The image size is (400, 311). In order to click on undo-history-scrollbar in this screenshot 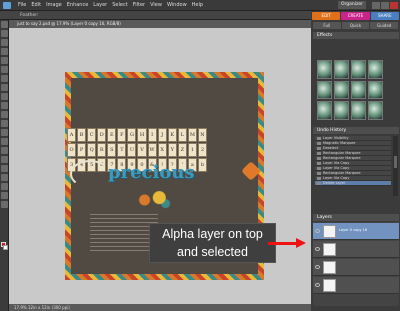, I will do `click(395, 166)`.